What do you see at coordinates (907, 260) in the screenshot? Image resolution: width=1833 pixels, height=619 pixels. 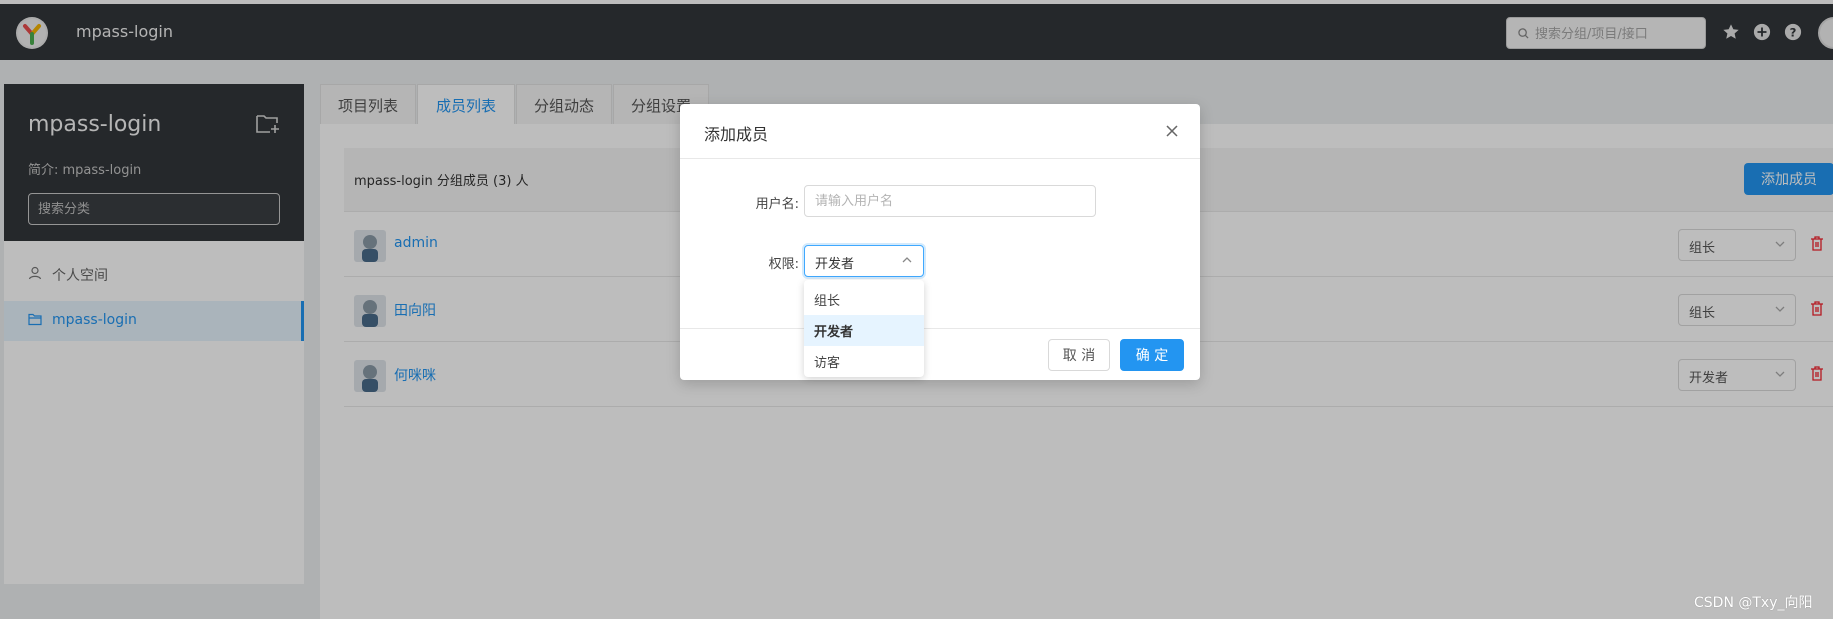 I see `chevron-up-icon` at bounding box center [907, 260].